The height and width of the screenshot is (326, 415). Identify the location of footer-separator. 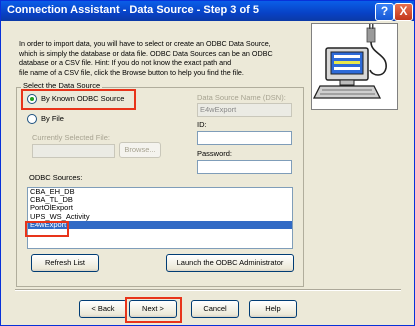
(208, 290).